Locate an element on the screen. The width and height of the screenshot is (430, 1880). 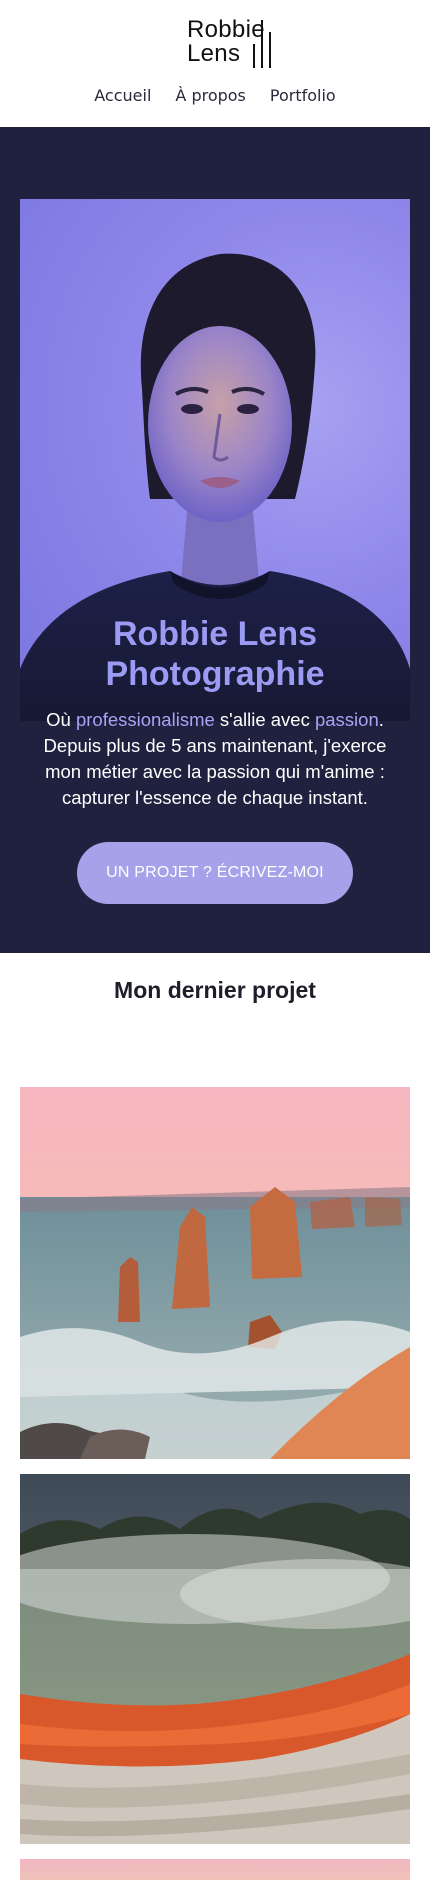
hero-text-part: Où is located at coordinates (61, 719).